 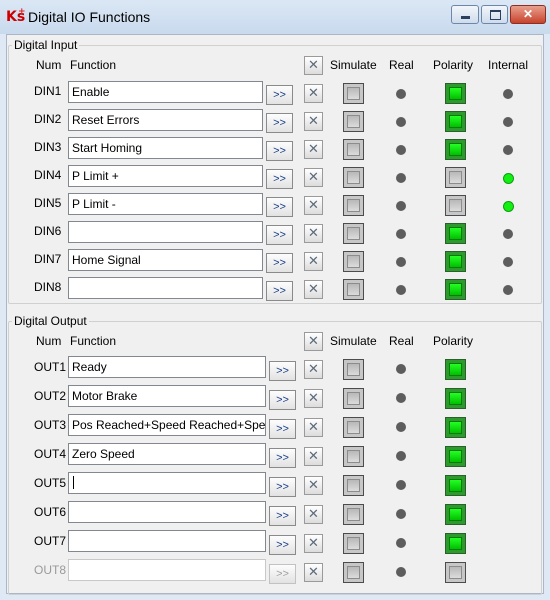 I want to click on din-function-field: Start Homing, so click(x=165, y=148).